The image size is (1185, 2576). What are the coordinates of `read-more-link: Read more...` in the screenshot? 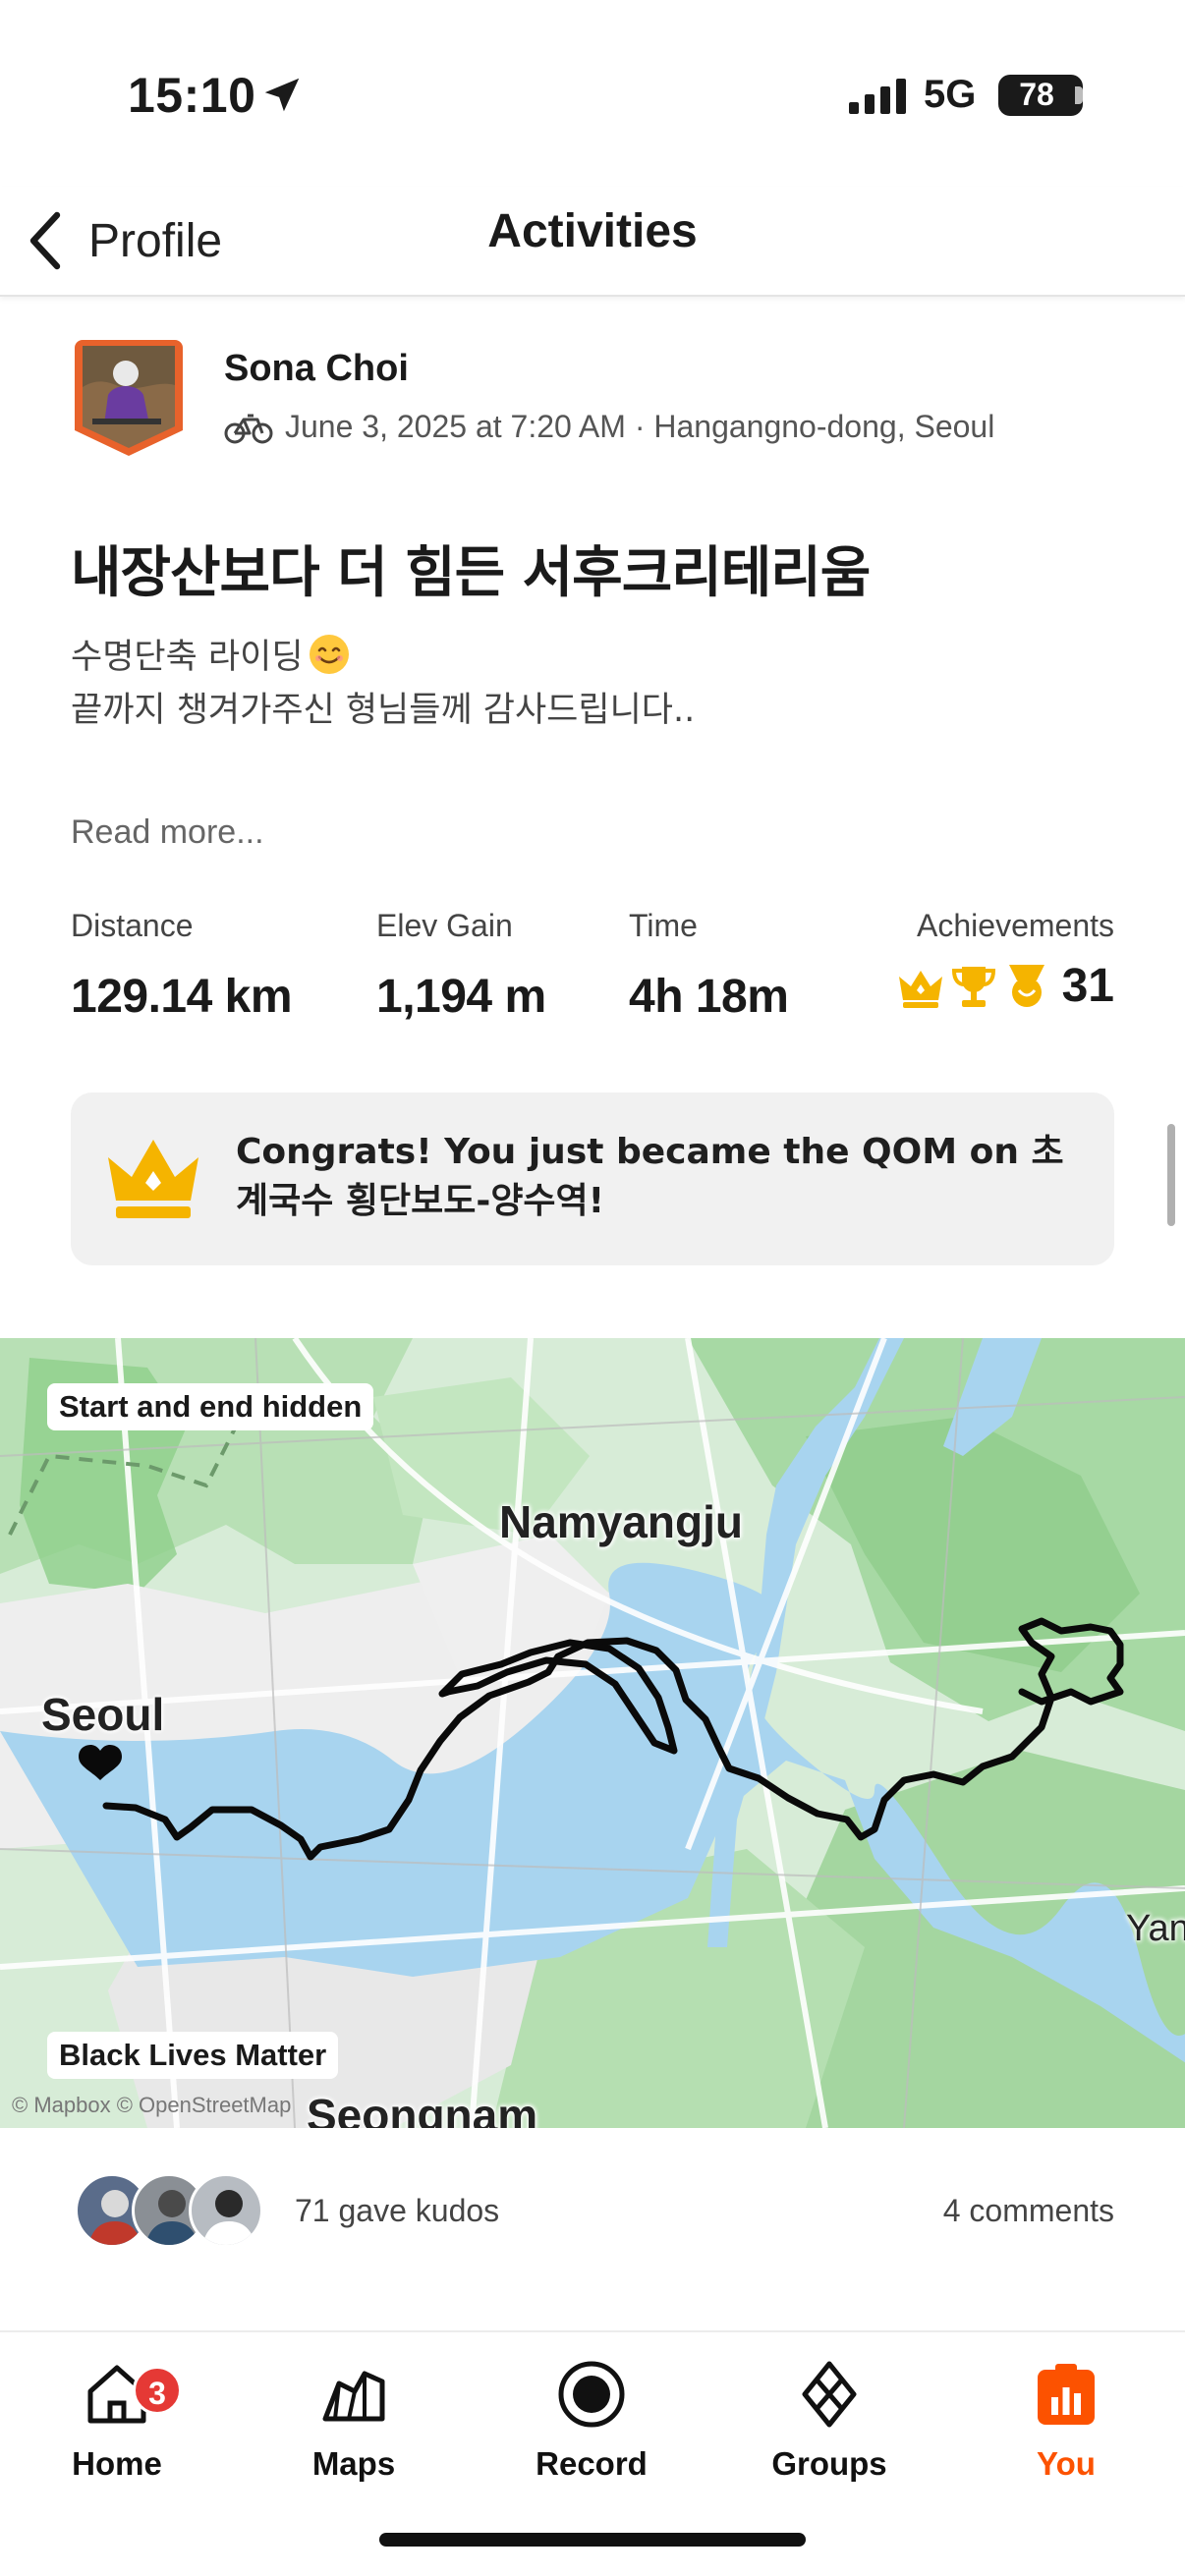 It's located at (168, 832).